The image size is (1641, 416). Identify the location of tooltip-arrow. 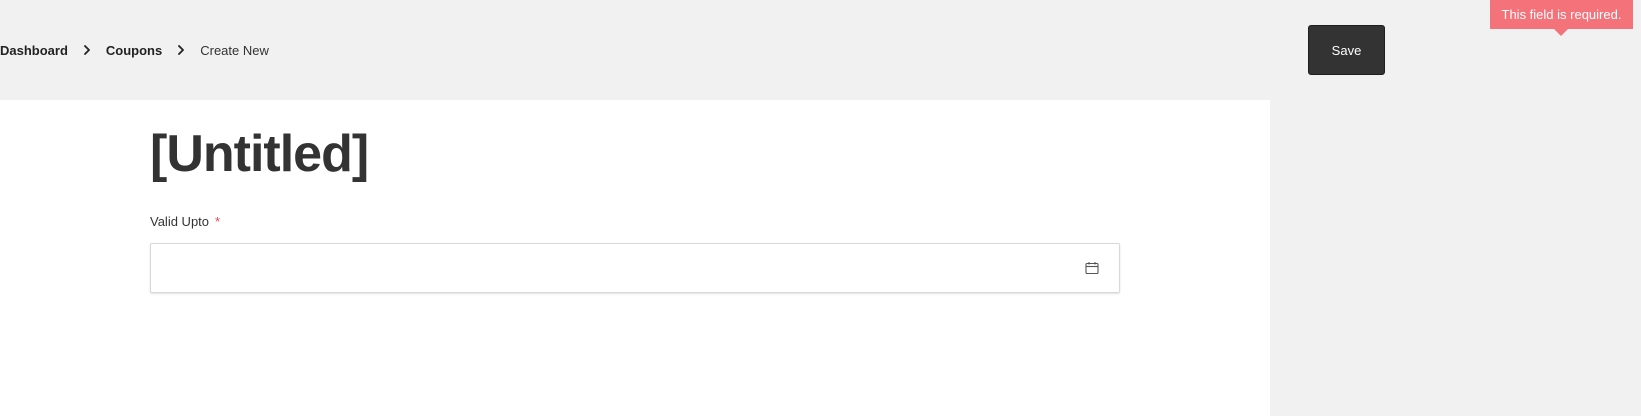
(1561, 32).